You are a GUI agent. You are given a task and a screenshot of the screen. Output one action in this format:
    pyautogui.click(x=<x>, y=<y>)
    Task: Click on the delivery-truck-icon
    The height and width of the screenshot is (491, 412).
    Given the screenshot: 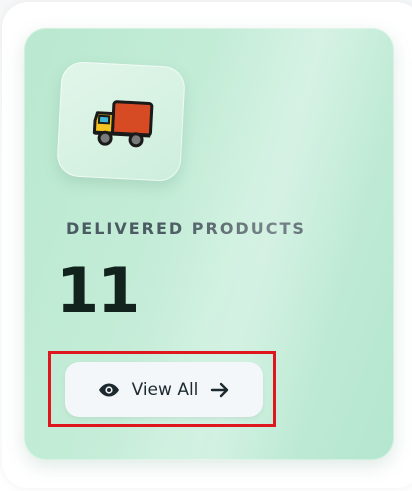 What is the action you would take?
    pyautogui.click(x=123, y=124)
    